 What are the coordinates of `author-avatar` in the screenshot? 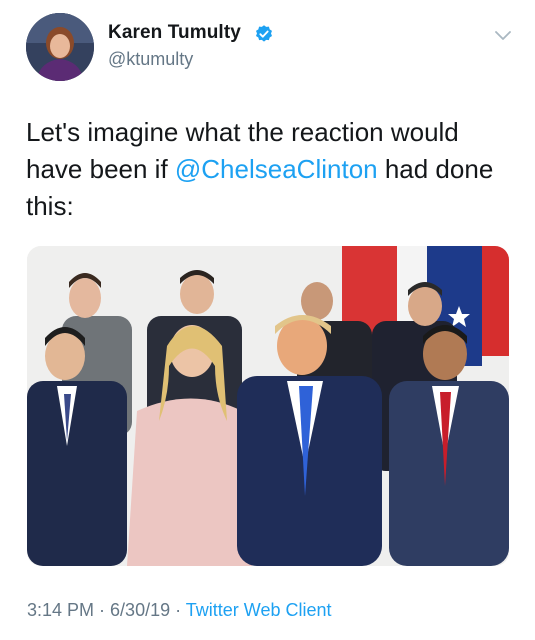 It's located at (60, 47).